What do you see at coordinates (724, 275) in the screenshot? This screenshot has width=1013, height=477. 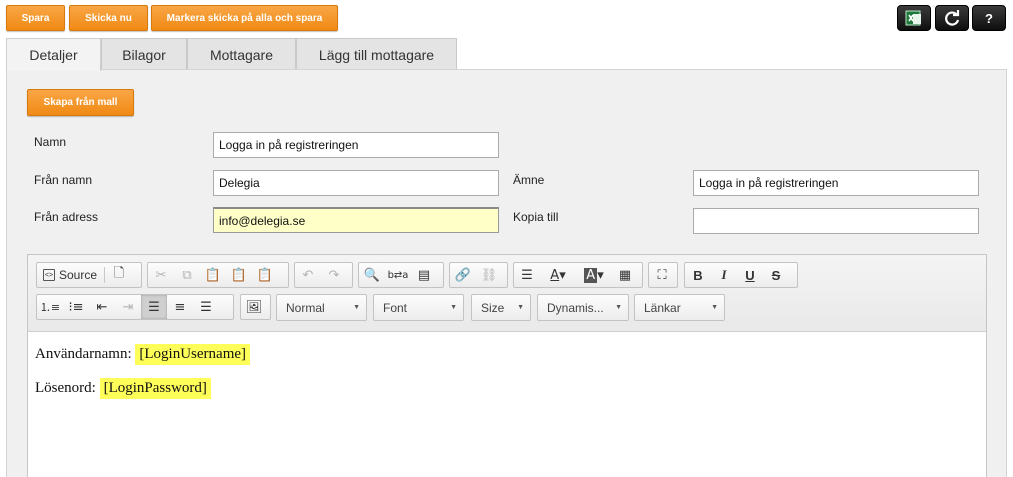 I see `italic-icon: I` at bounding box center [724, 275].